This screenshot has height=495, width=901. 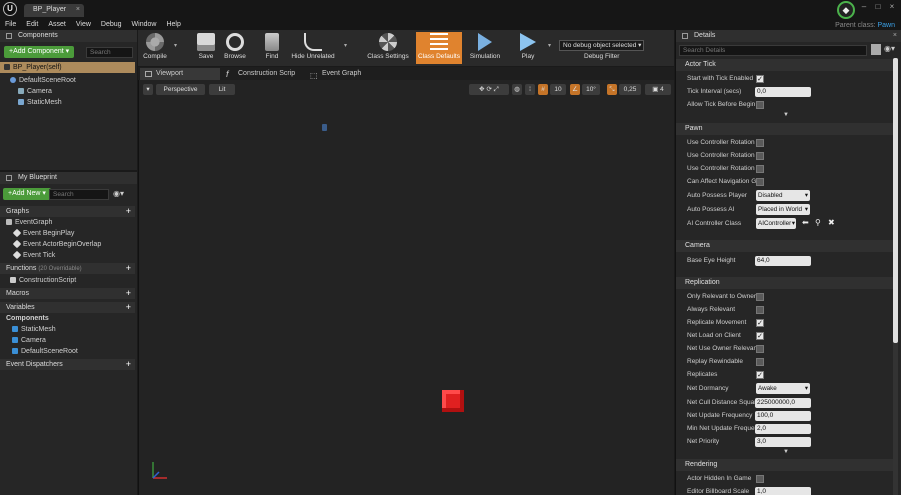 I want to click on net-cull-distance-input: 225000000,0, so click(x=783, y=403).